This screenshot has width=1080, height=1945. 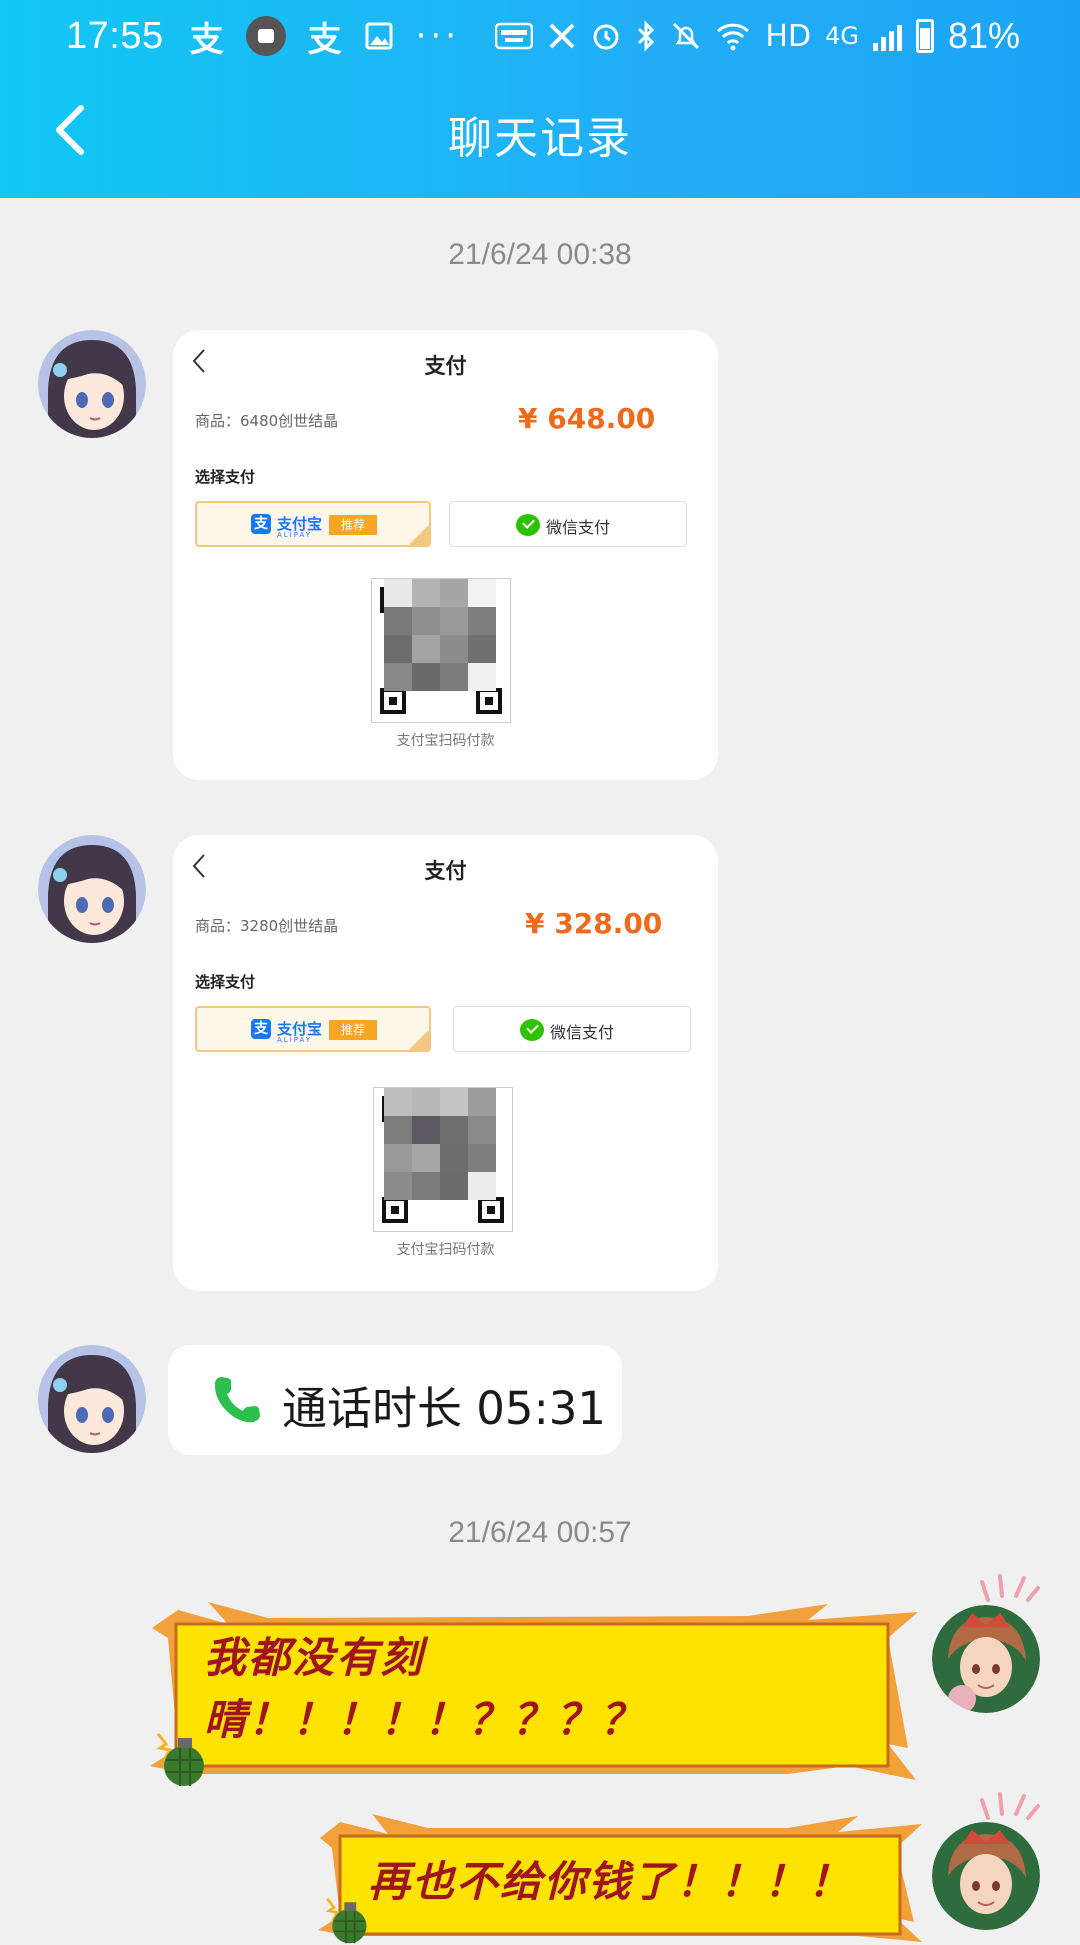 I want to click on signal-icon, so click(x=887, y=36).